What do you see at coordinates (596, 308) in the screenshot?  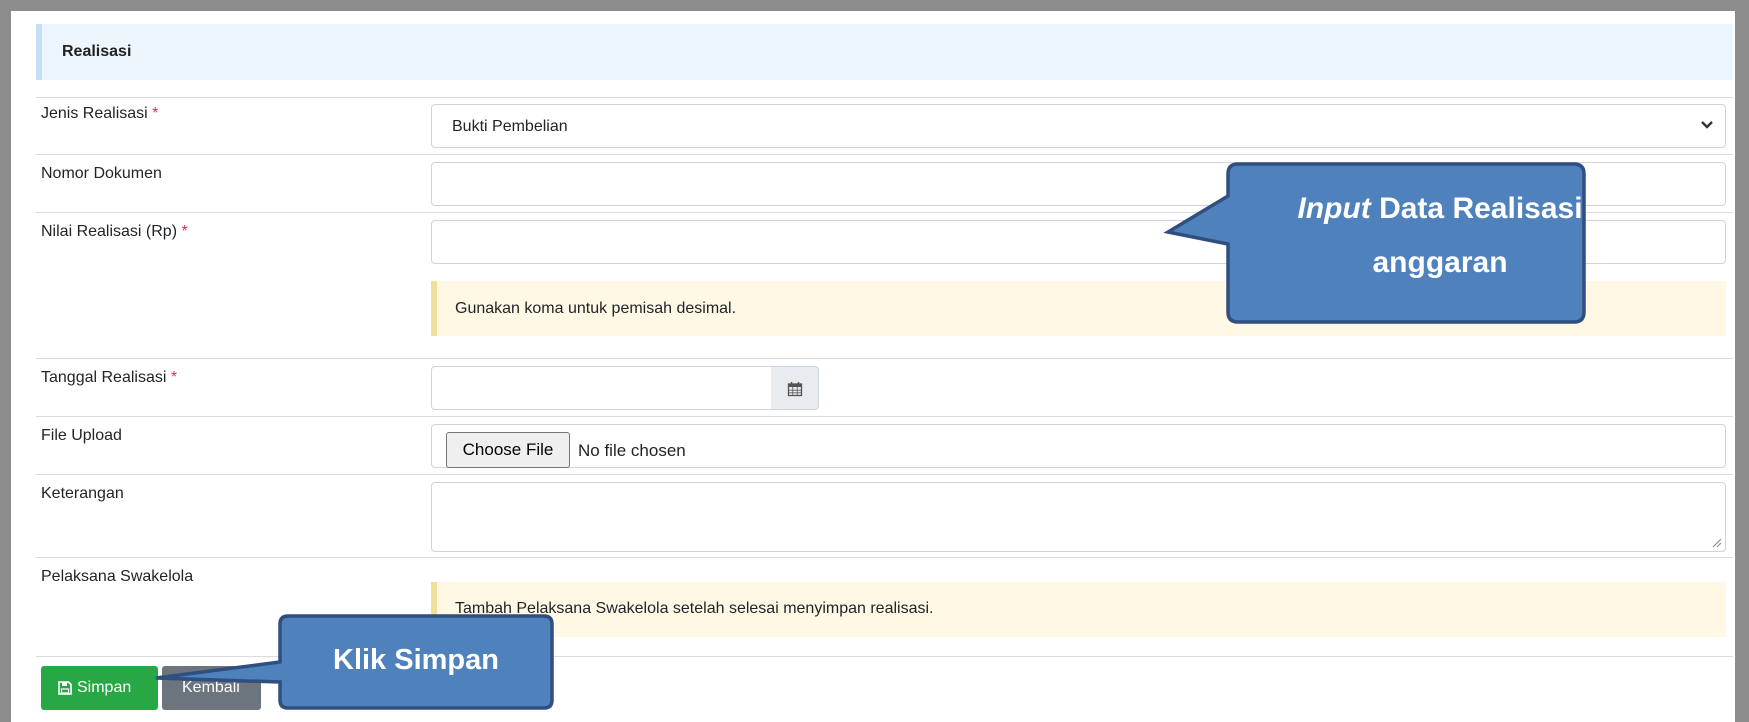 I see `decimal-hint-text: Gunakan koma untuk pemisah desimal.` at bounding box center [596, 308].